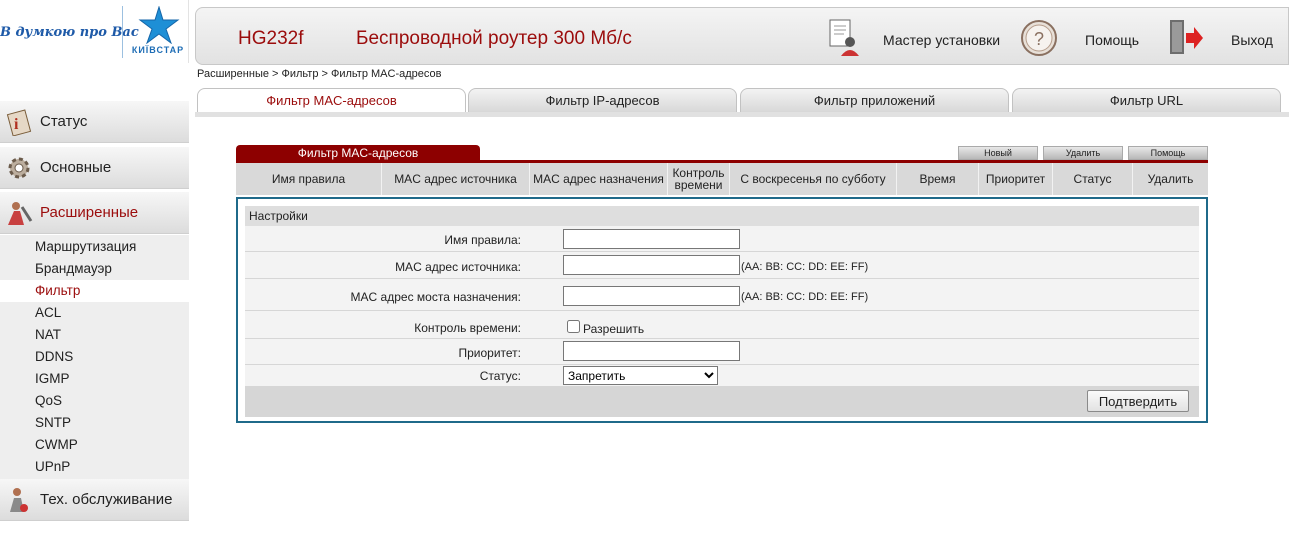 The width and height of the screenshot is (1289, 535). What do you see at coordinates (64, 121) in the screenshot?
I see `sidebar-item-label: Статус` at bounding box center [64, 121].